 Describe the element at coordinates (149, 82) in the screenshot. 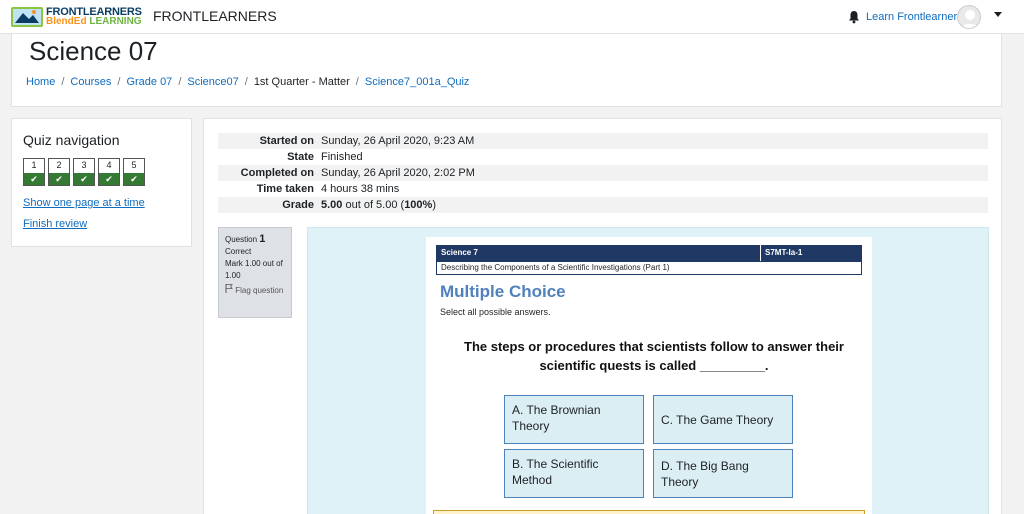

I see `breadcrumb-grade: Grade 07` at that location.